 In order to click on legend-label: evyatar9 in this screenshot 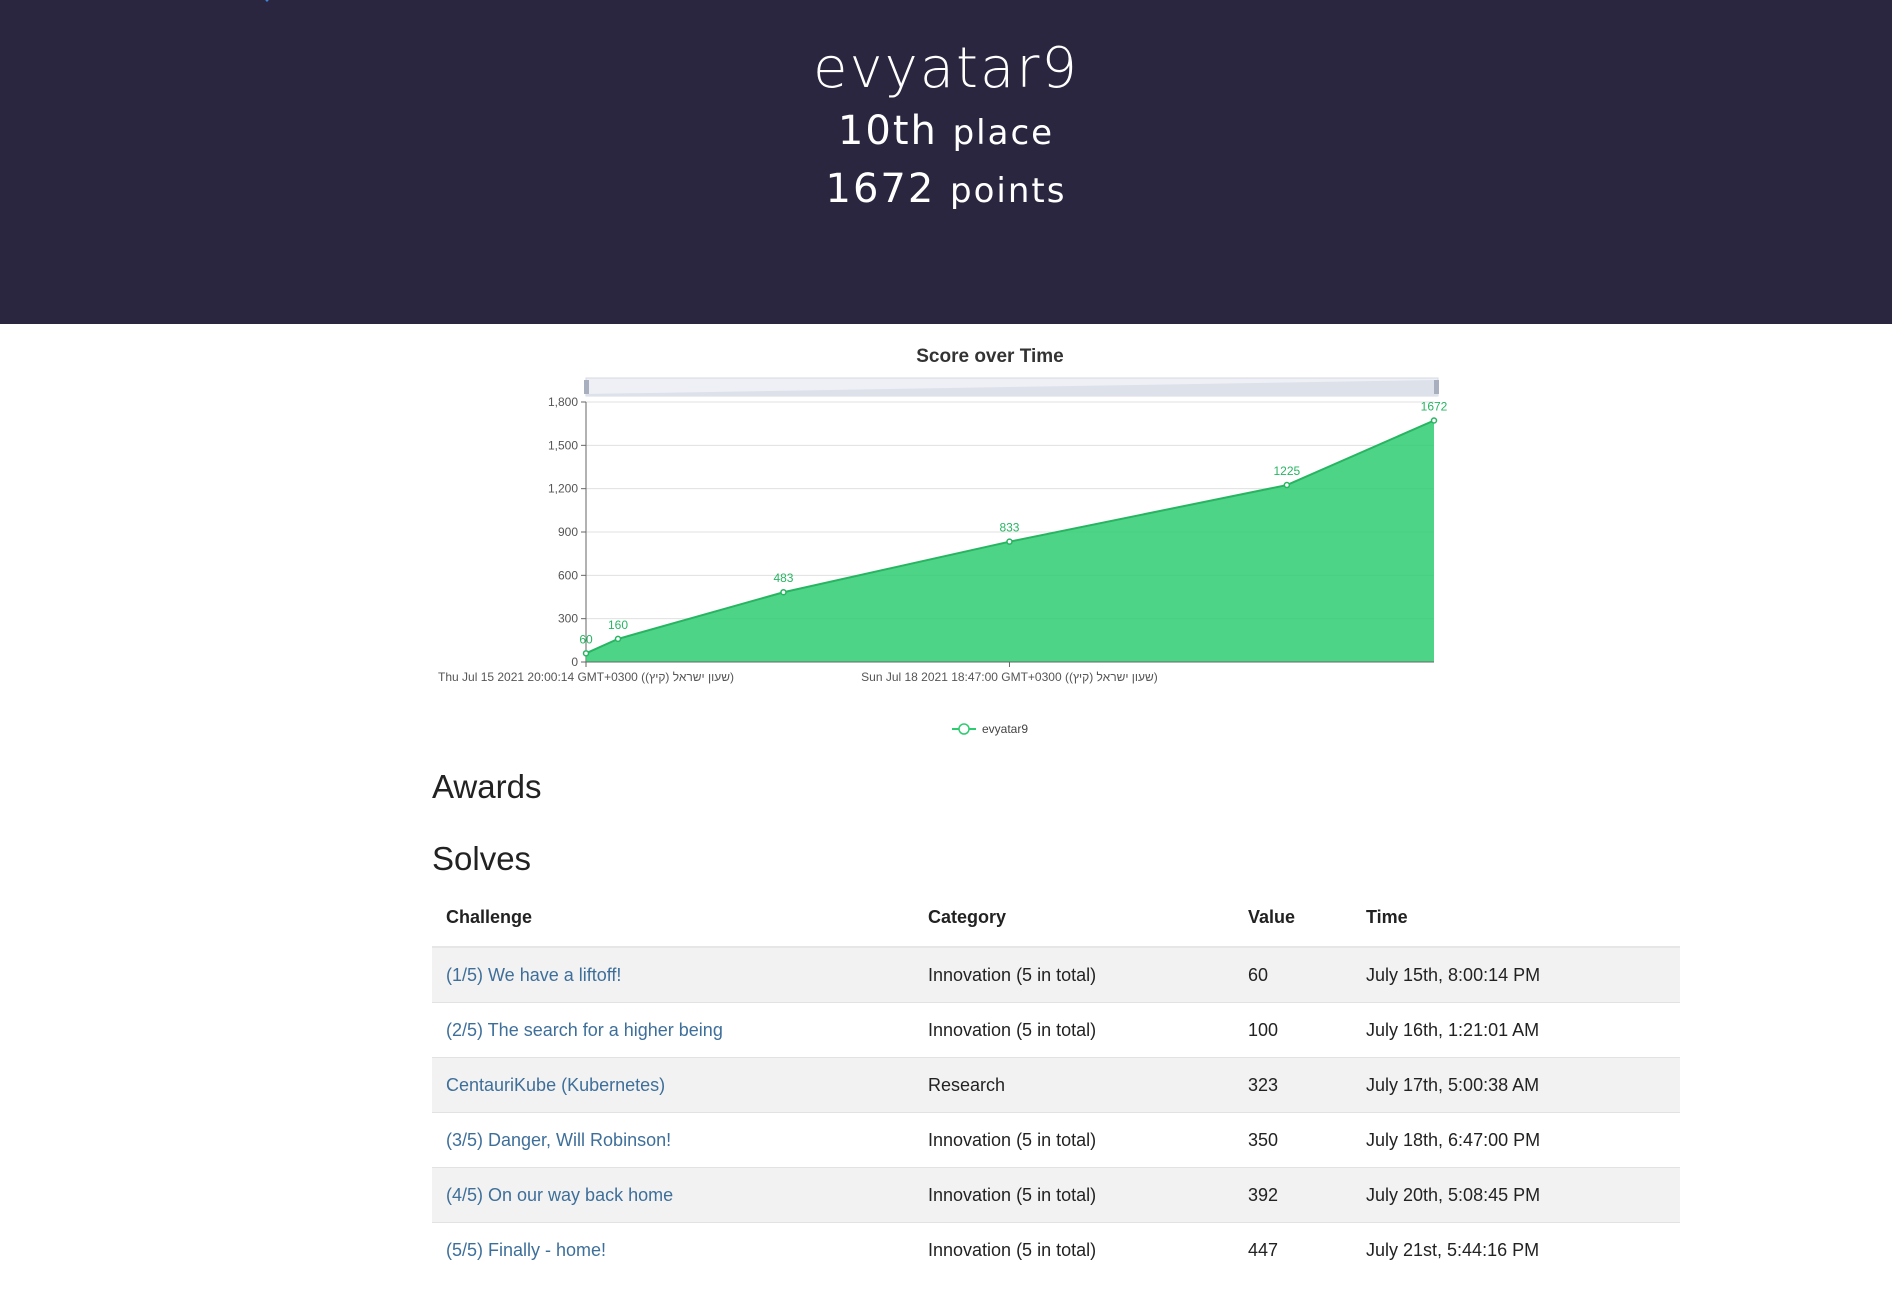, I will do `click(1005, 729)`.